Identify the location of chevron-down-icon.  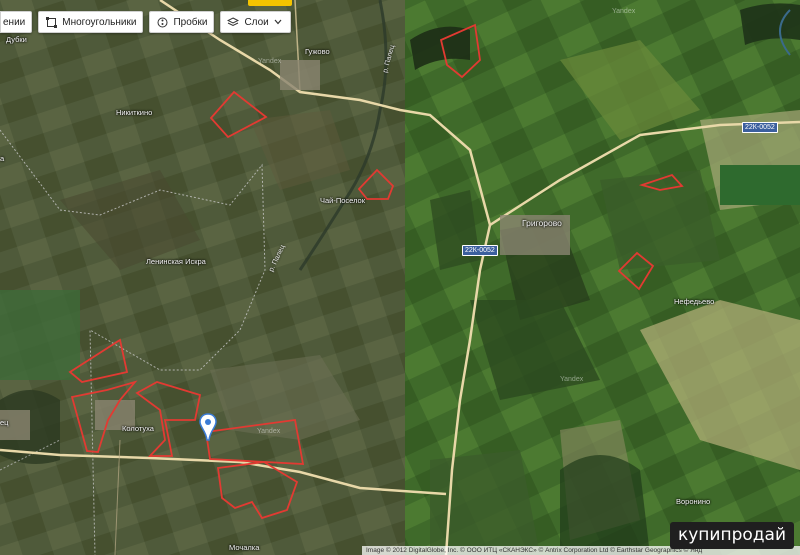
(278, 22).